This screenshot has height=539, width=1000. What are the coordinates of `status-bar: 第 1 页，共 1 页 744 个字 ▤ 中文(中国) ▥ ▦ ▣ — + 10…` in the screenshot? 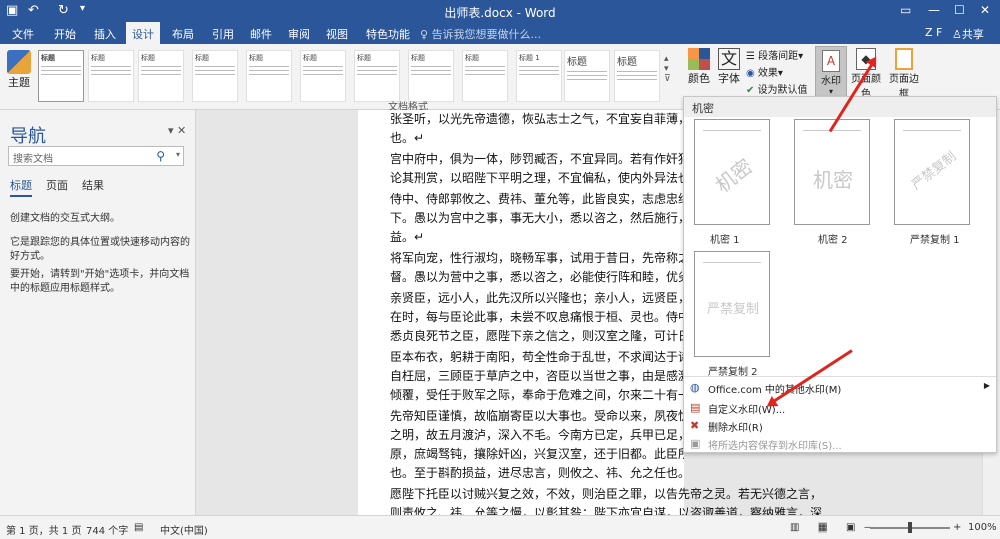 It's located at (500, 527).